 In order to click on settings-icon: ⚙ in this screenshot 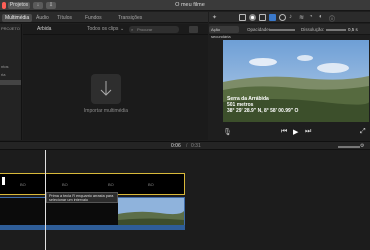, I will do `click(362, 146)`.